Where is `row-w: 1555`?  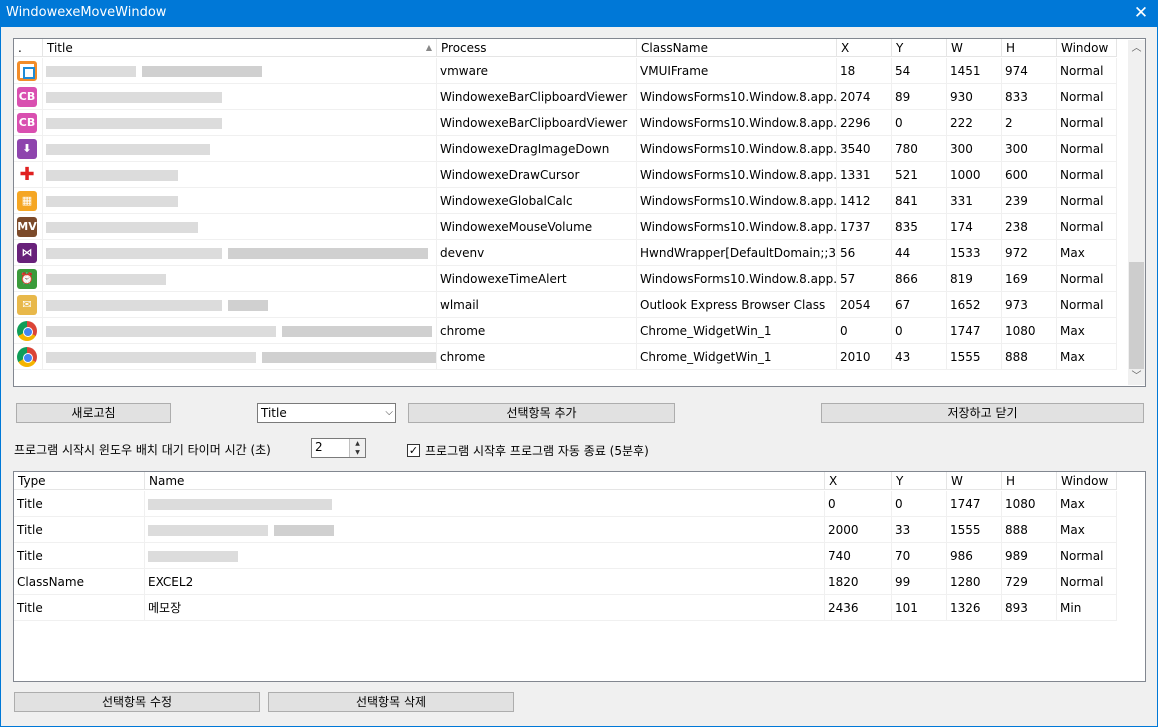 row-w: 1555 is located at coordinates (974, 357).